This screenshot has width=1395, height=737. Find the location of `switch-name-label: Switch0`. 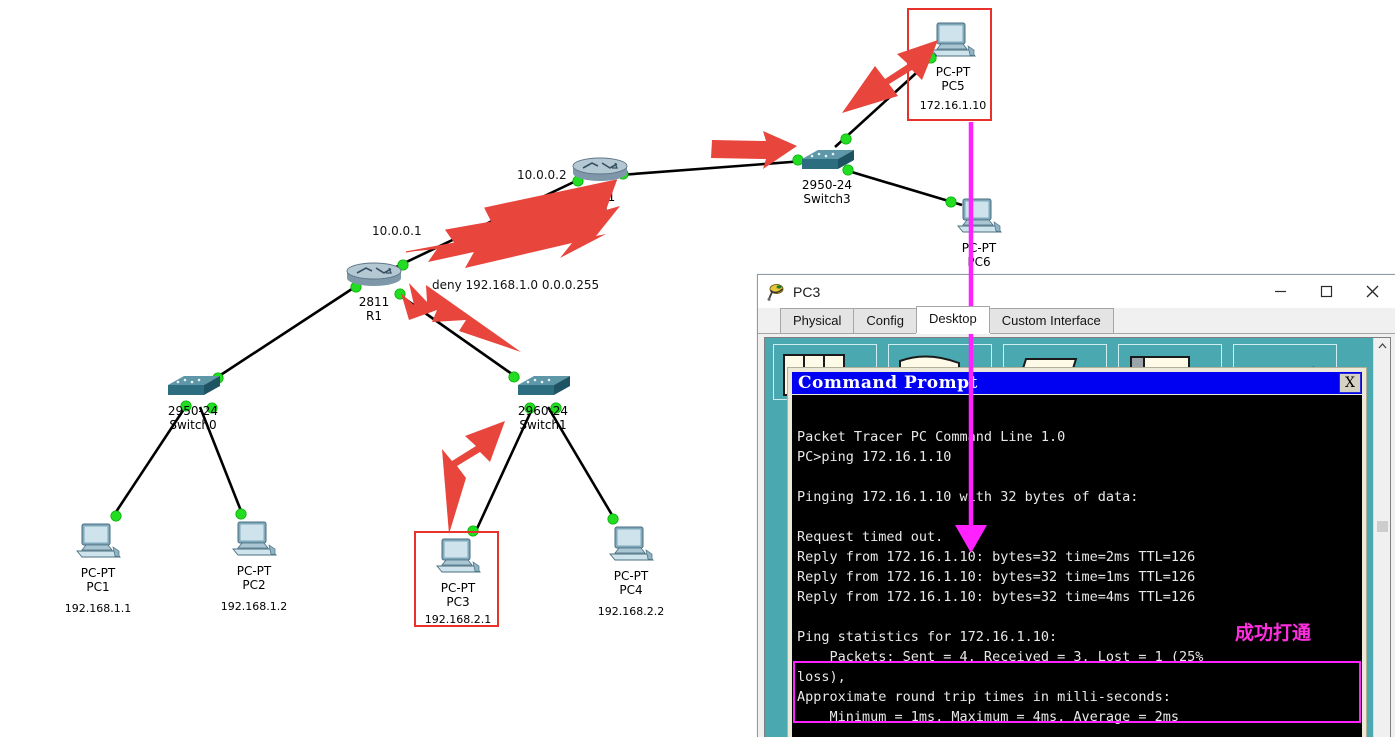

switch-name-label: Switch0 is located at coordinates (193, 425).